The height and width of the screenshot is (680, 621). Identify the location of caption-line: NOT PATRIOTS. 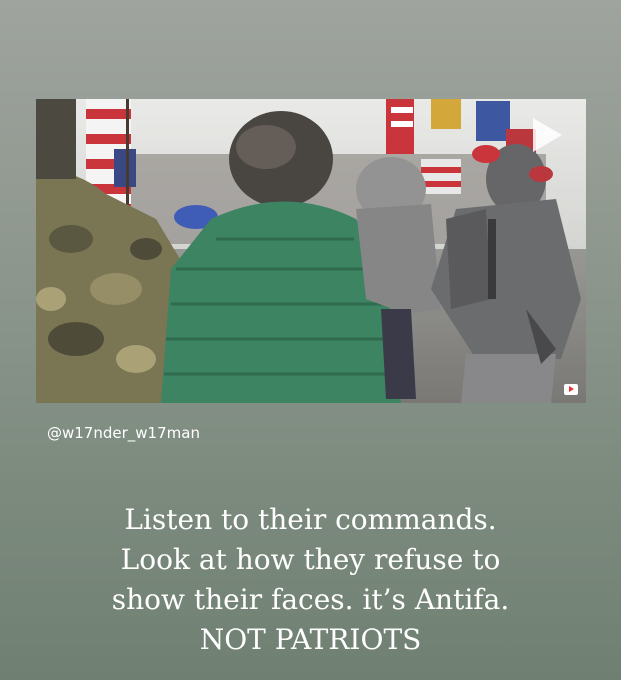
(310, 639).